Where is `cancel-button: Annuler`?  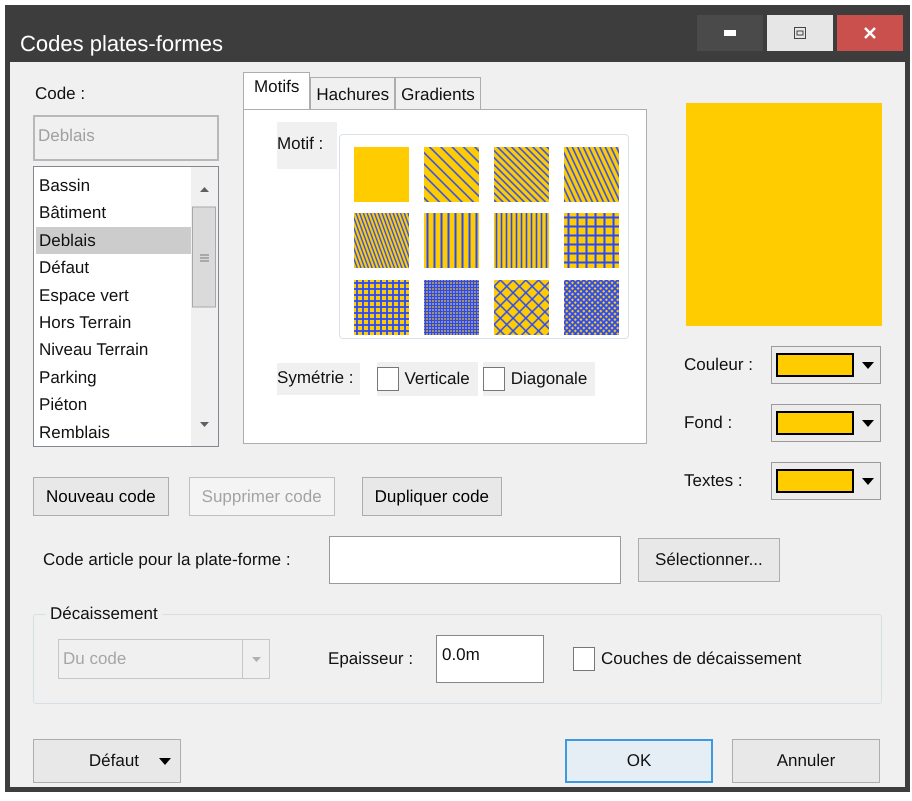 cancel-button: Annuler is located at coordinates (806, 761).